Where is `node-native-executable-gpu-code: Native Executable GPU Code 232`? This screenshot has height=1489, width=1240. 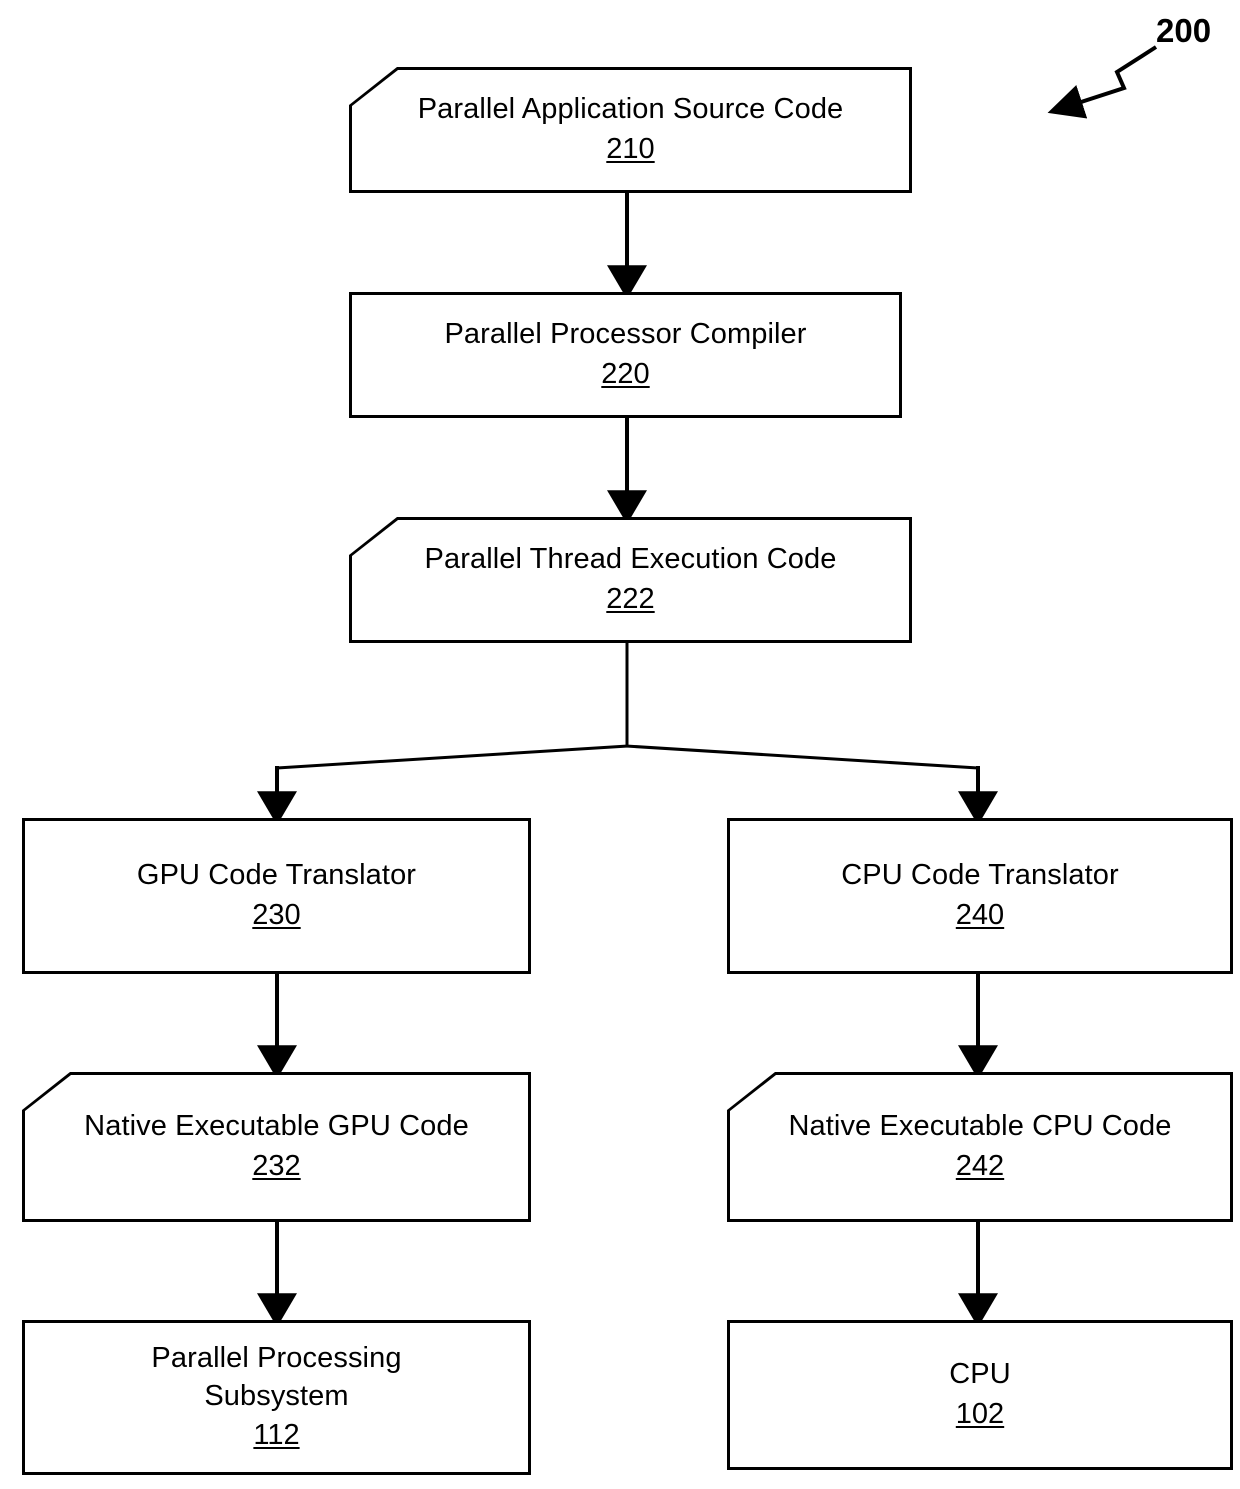 node-native-executable-gpu-code: Native Executable GPU Code 232 is located at coordinates (276, 1147).